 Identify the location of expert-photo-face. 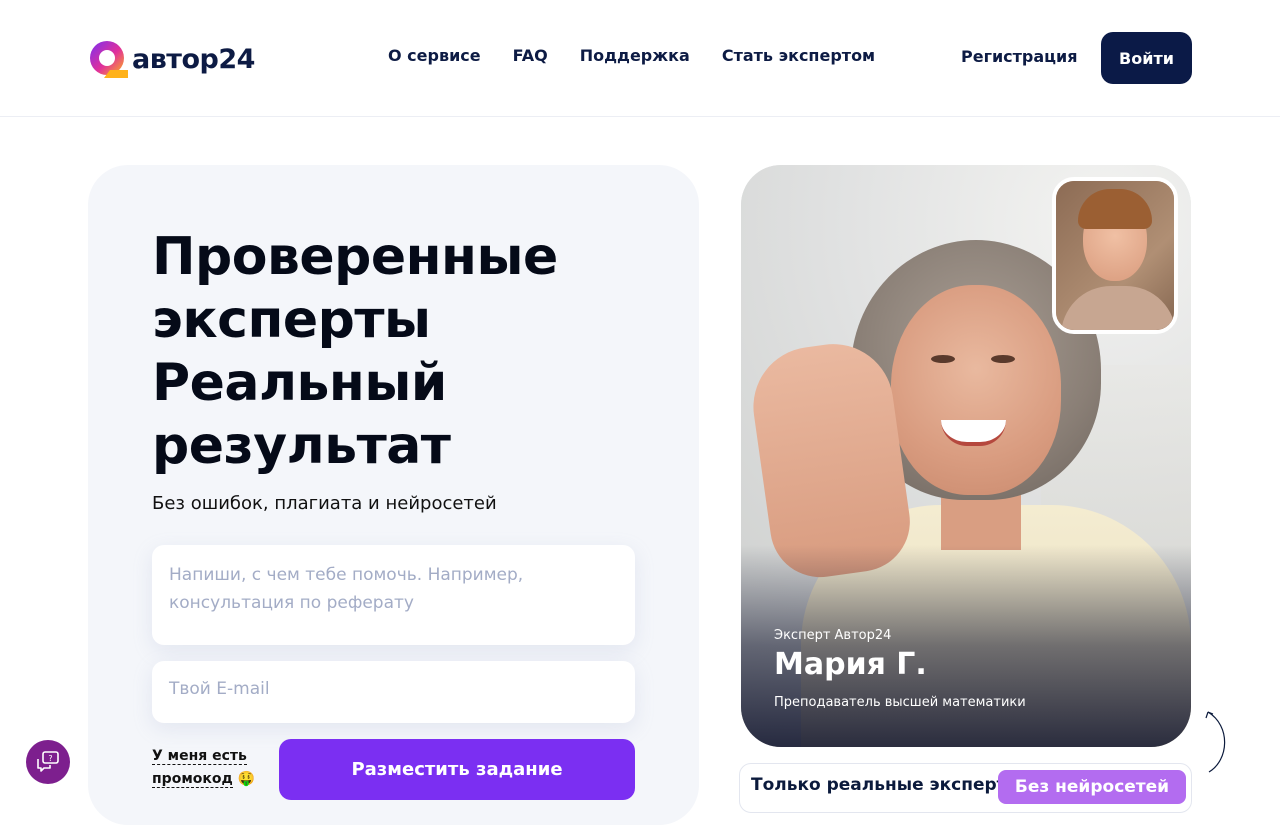
(976, 390).